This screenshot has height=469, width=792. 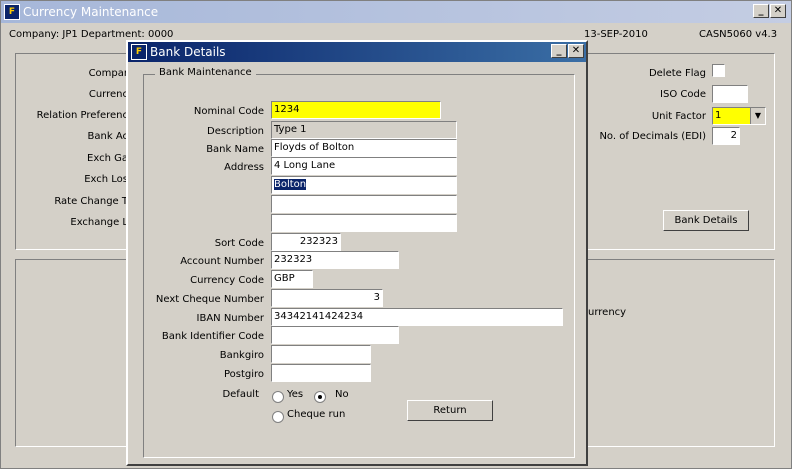 What do you see at coordinates (757, 116) in the screenshot?
I see `chevron-down-icon: ▼` at bounding box center [757, 116].